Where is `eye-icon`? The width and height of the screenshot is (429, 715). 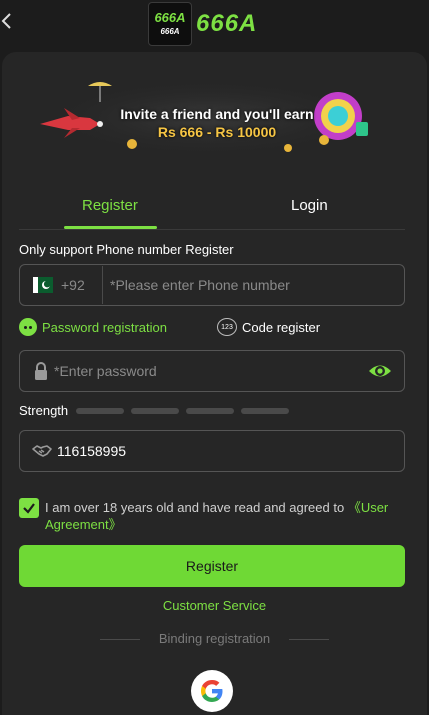
eye-icon is located at coordinates (380, 371).